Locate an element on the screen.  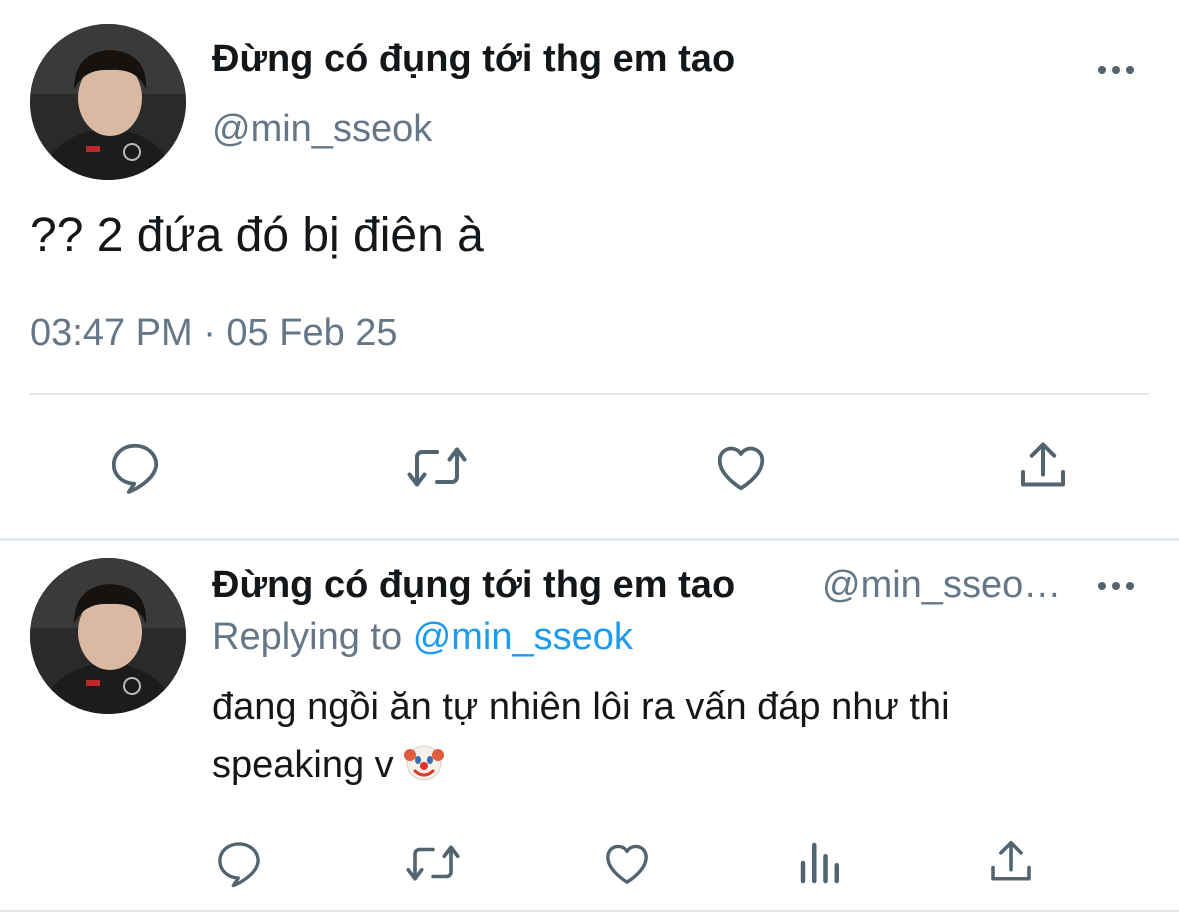
reply-like-button is located at coordinates (627, 863).